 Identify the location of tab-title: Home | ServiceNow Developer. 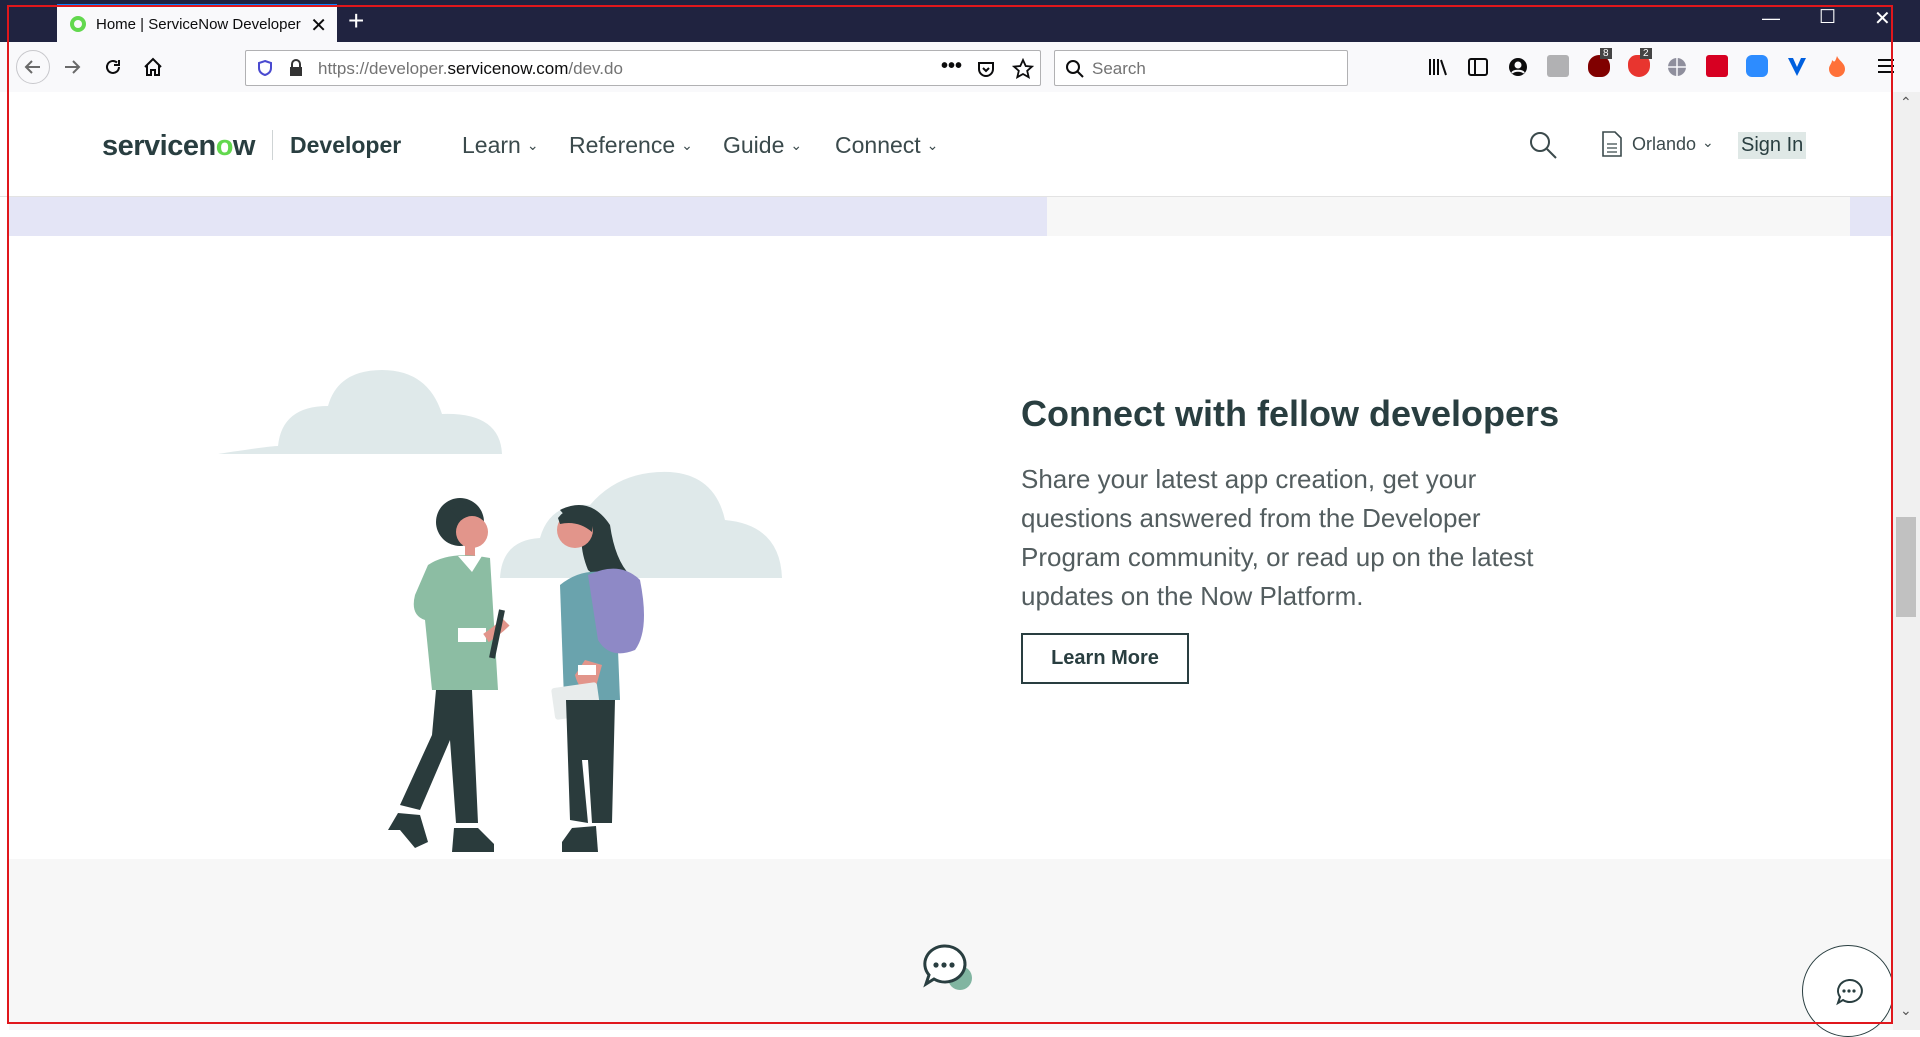
(198, 24).